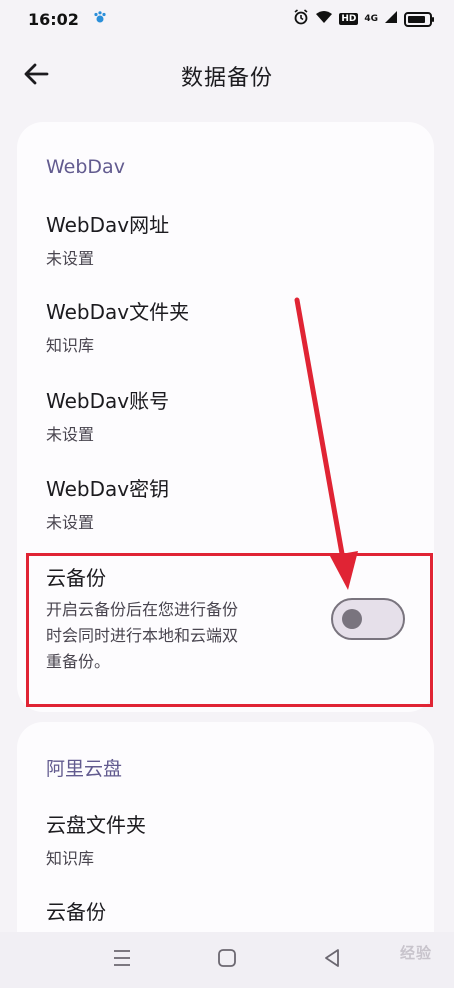 This screenshot has height=988, width=454. I want to click on paw-icon, so click(100, 19).